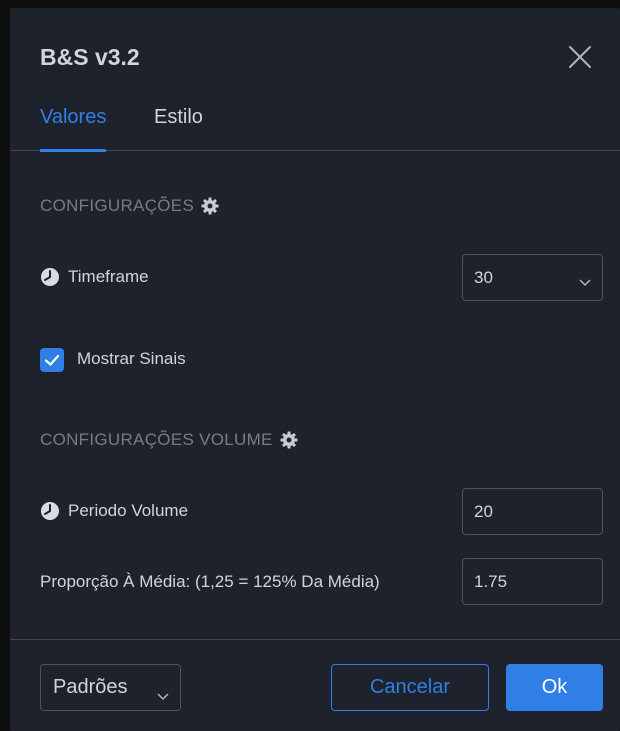  Describe the element at coordinates (483, 511) in the screenshot. I see `volume-period-value: 20` at that location.